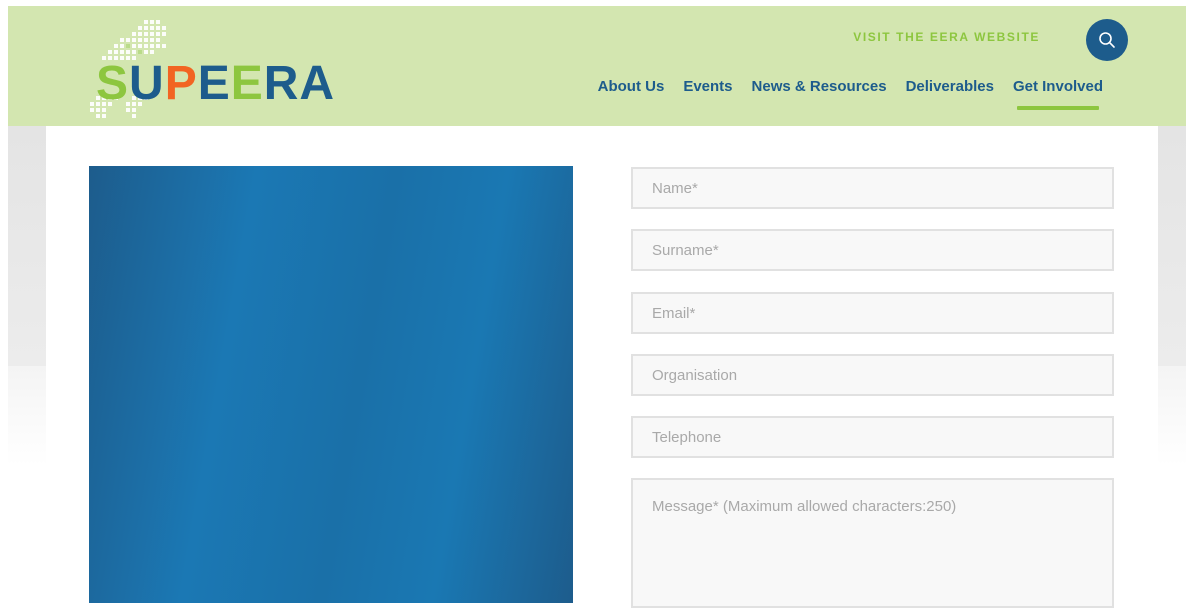 This screenshot has height=608, width=1194. I want to click on search-icon, so click(1107, 40).